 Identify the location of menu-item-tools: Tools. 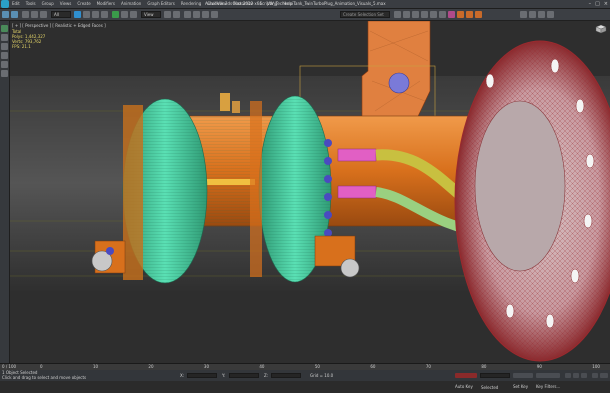
(31, 4).